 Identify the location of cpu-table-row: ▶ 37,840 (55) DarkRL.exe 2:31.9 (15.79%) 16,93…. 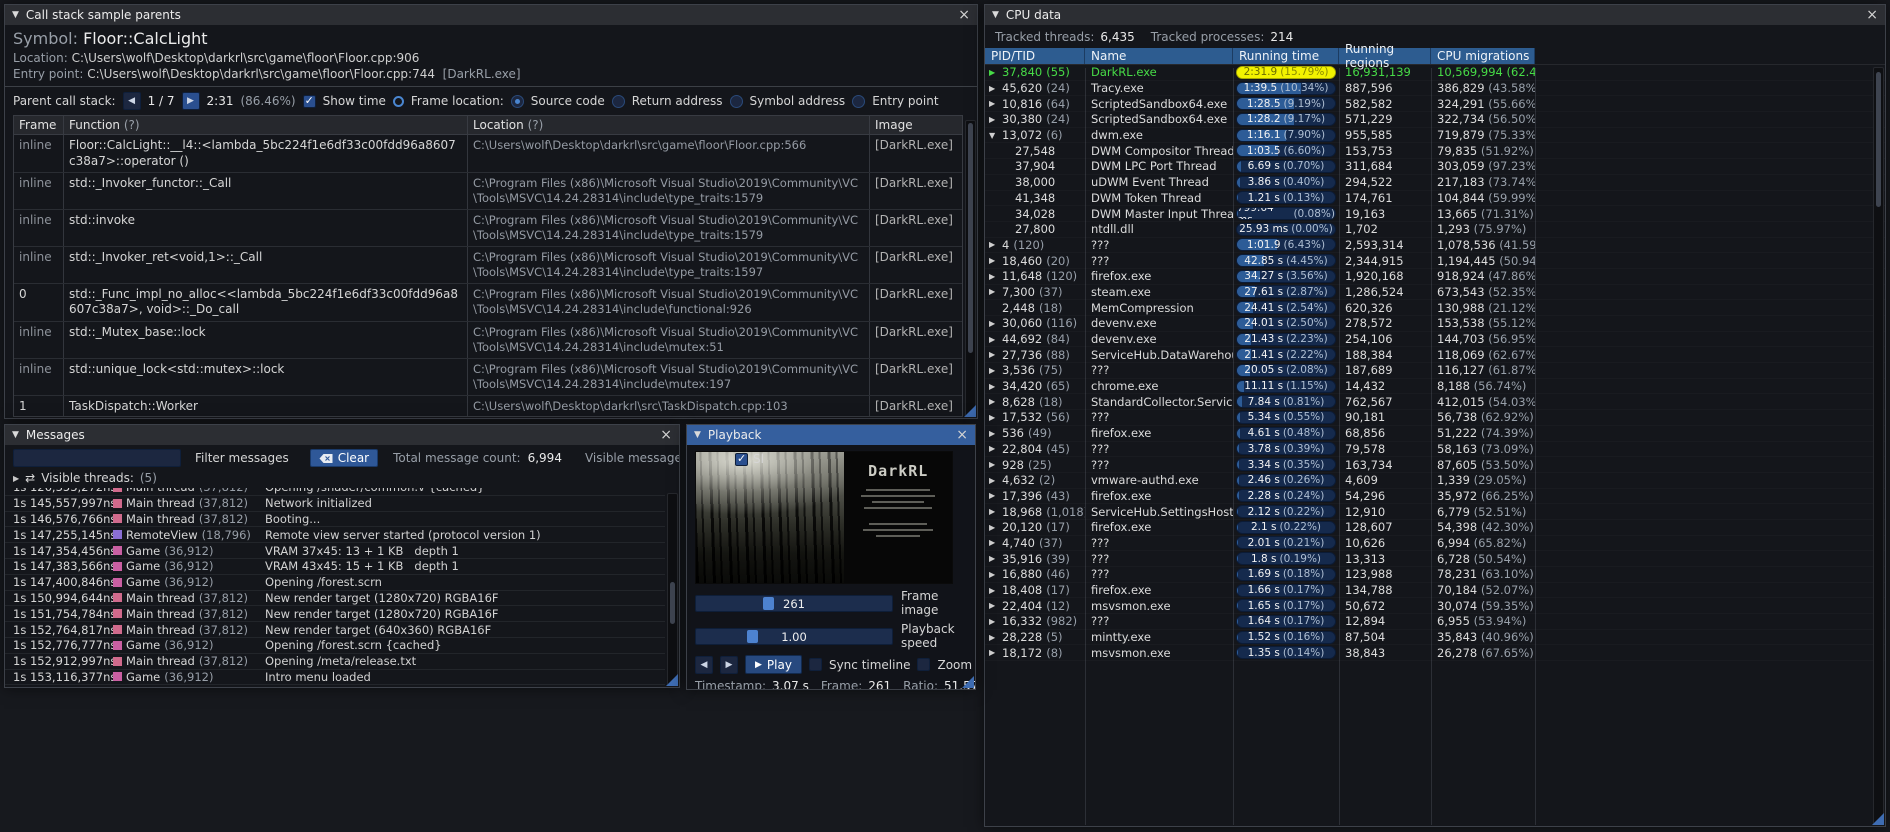
(1435, 73).